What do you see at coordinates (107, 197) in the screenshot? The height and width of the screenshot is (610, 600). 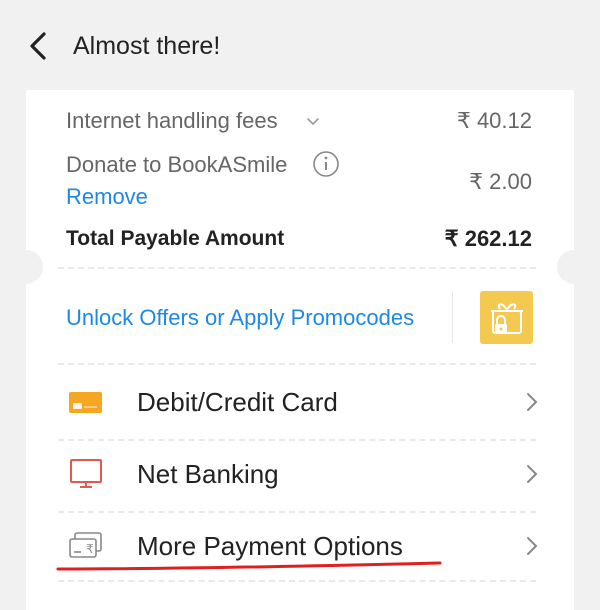 I see `remove-link: Remove` at bounding box center [107, 197].